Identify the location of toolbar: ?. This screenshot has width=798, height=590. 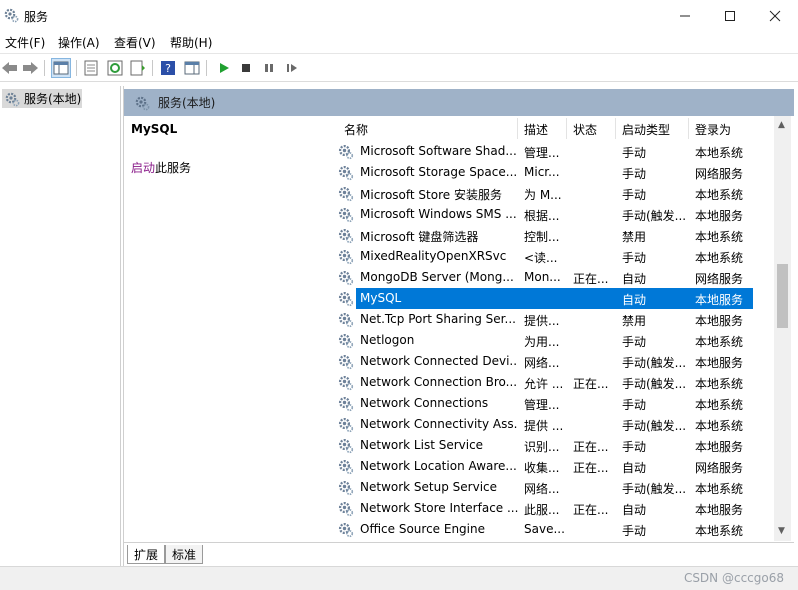
(399, 67).